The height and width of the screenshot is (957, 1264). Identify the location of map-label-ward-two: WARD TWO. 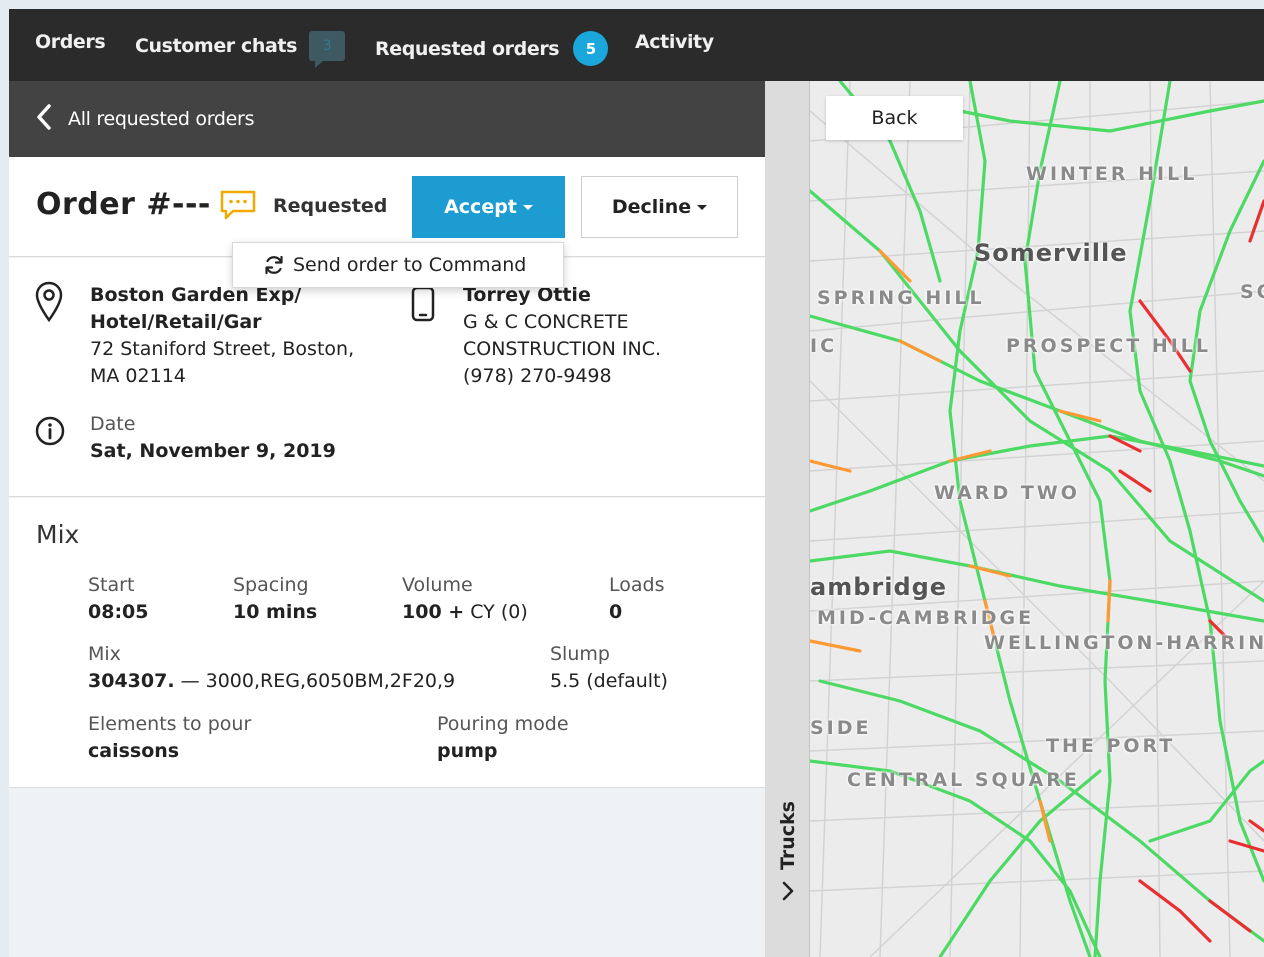
(1007, 493).